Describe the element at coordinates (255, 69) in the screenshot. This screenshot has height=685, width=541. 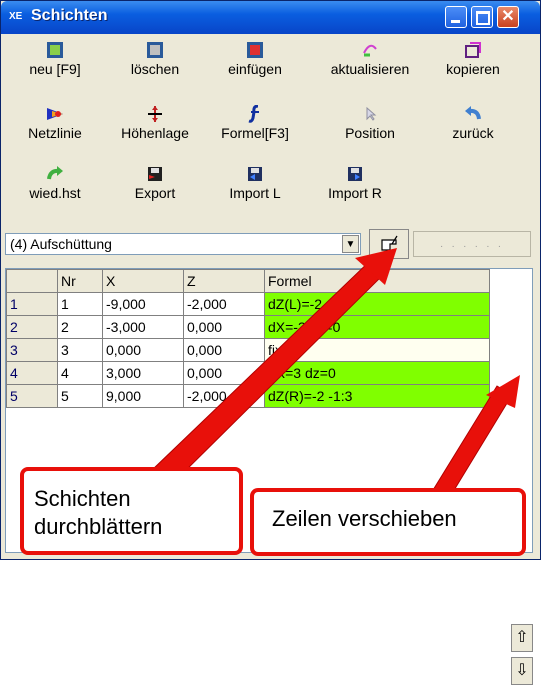
I see `insert-label: einfügen` at that location.